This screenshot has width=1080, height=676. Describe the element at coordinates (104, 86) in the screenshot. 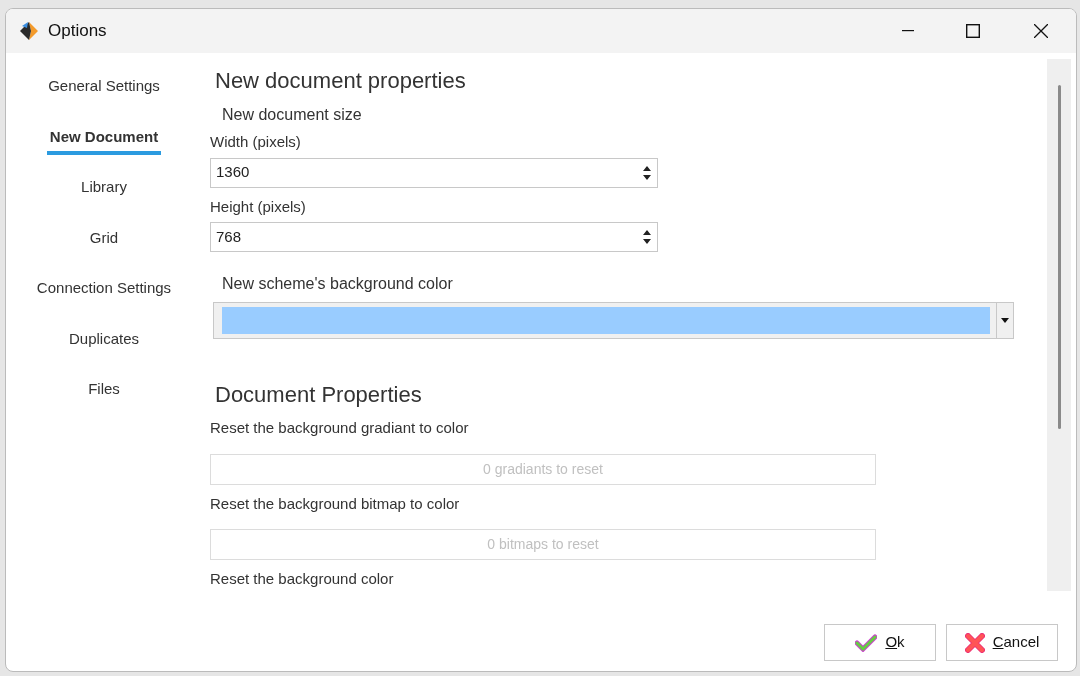

I see `sidebar-tab: General Settings` at that location.